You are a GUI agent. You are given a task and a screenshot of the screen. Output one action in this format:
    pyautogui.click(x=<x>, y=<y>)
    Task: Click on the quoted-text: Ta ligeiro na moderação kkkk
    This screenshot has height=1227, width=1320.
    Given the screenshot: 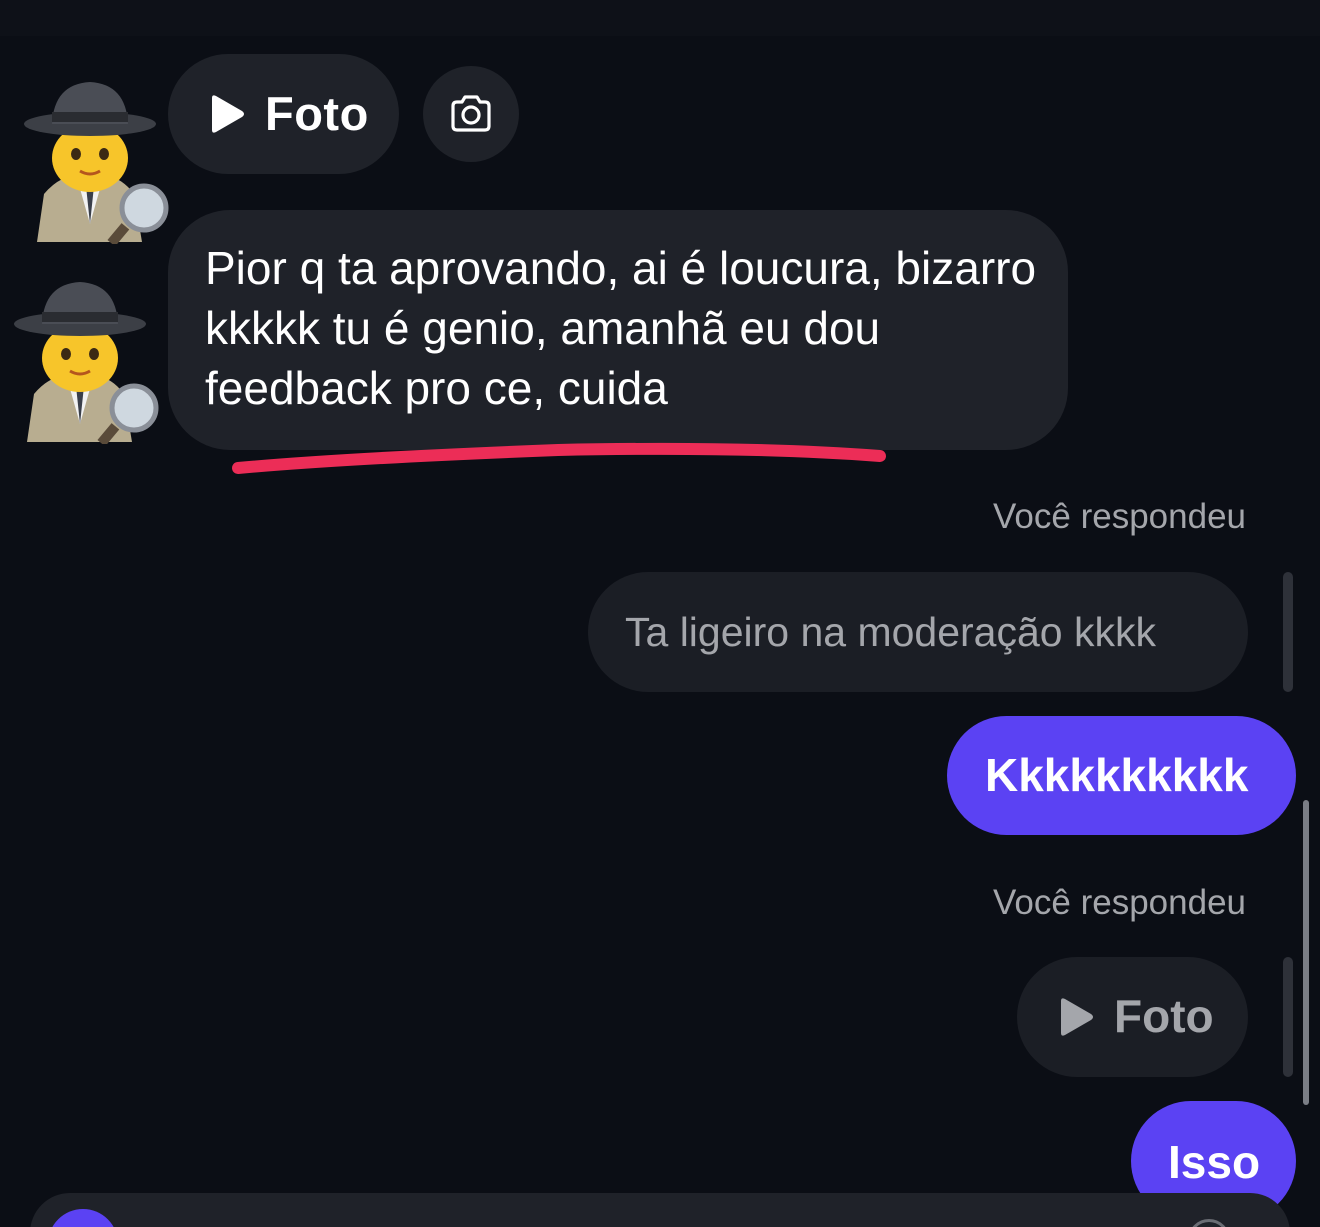 What is the action you would take?
    pyautogui.click(x=890, y=632)
    